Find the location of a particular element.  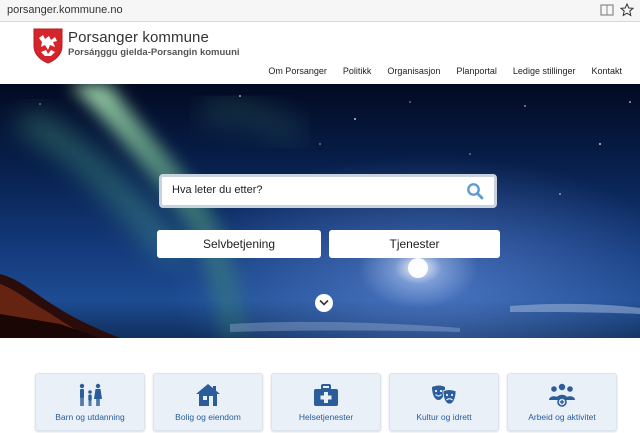

card-barn-og-utdanning: Barn og utdanning is located at coordinates (90, 402).